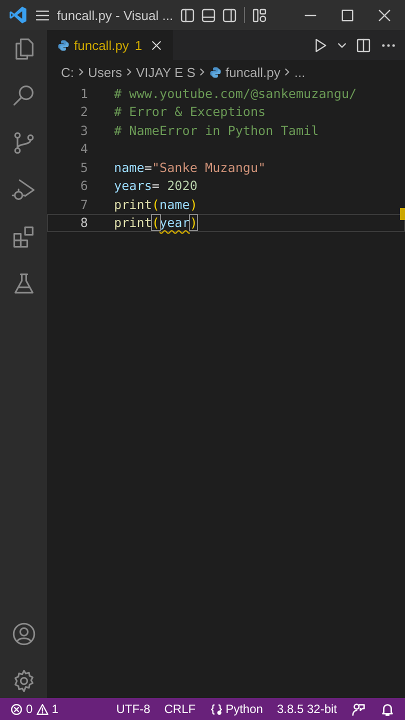 This screenshot has height=720, width=405. What do you see at coordinates (84, 130) in the screenshot?
I see `line-number: 3` at bounding box center [84, 130].